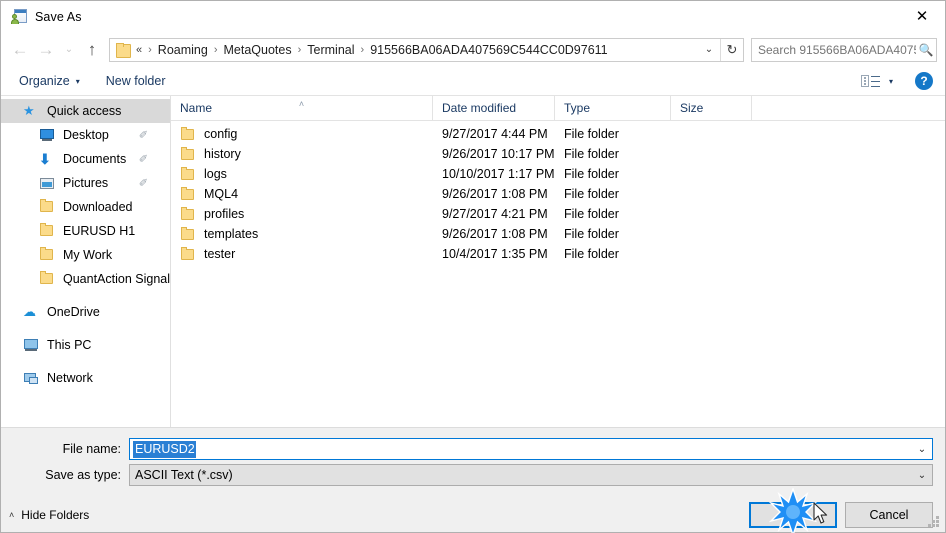 The height and width of the screenshot is (533, 946). What do you see at coordinates (69, 50) in the screenshot?
I see `recent-locations-icon: ⌄` at bounding box center [69, 50].